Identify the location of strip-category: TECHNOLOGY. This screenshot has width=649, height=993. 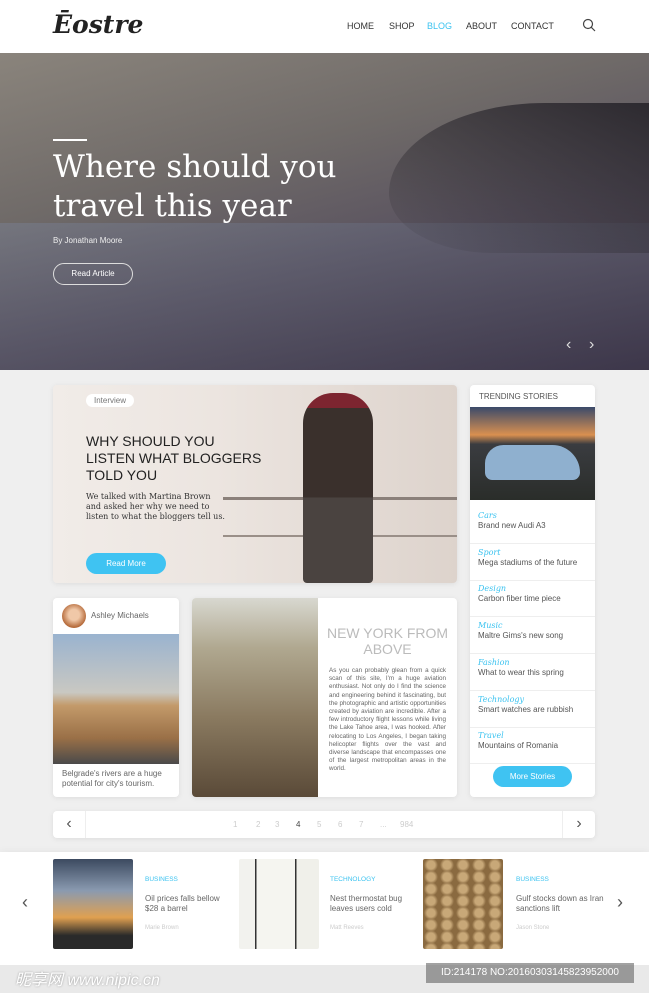
(353, 879).